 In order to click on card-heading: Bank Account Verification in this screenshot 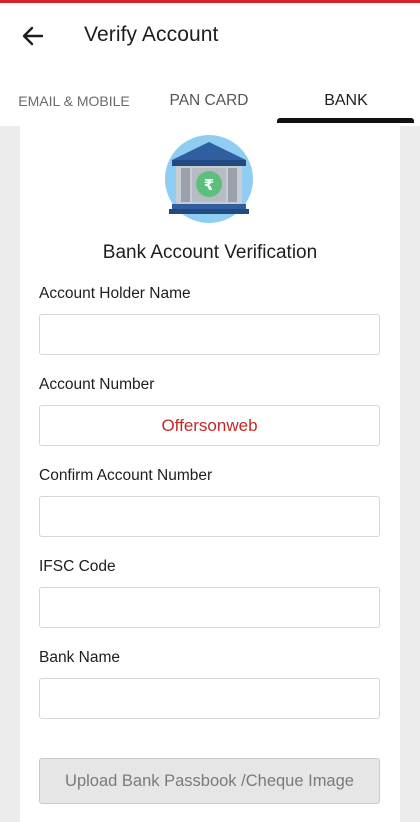, I will do `click(210, 252)`.